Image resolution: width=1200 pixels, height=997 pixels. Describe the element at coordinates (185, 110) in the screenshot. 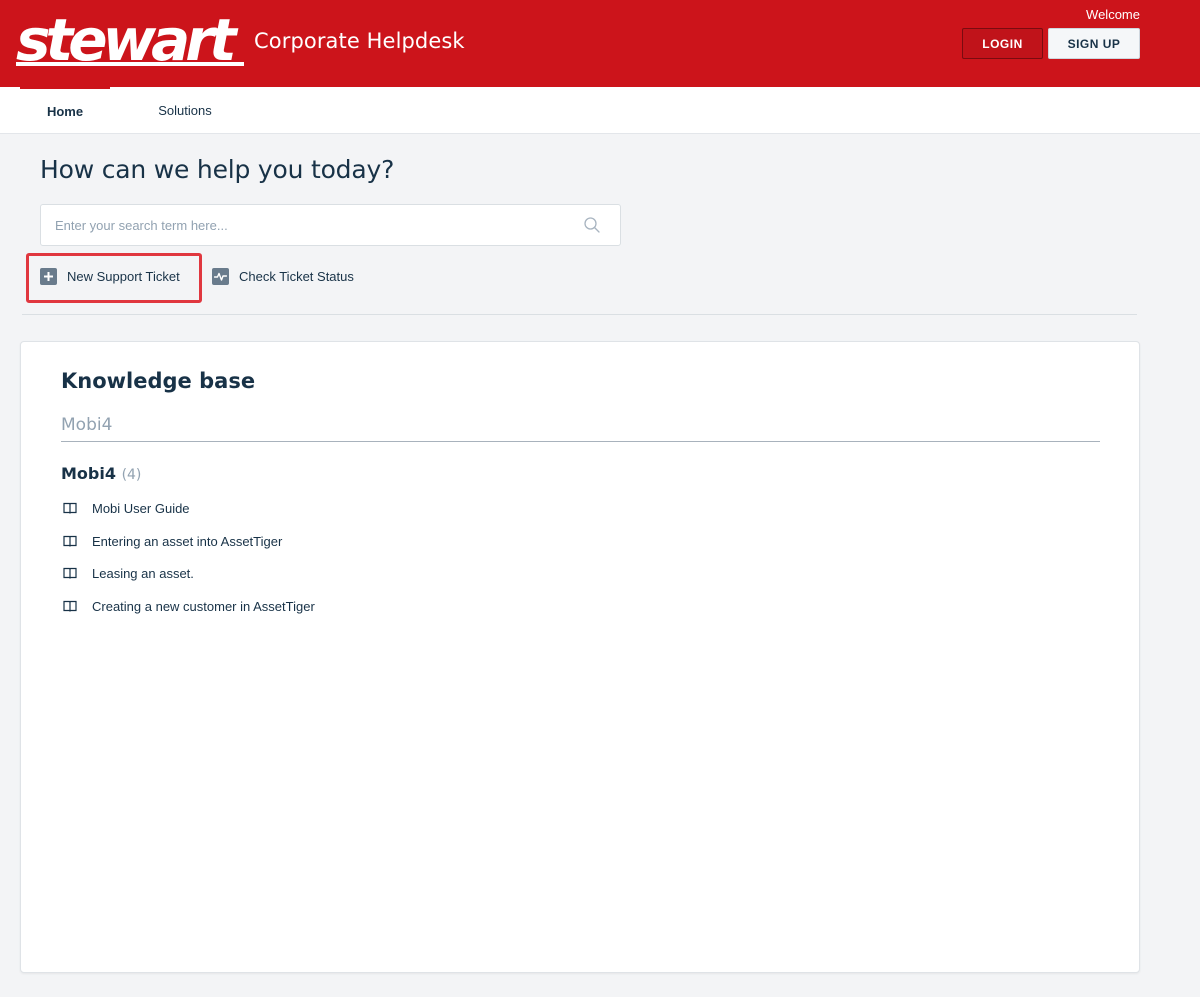

I see `tab-solutions: Solutions` at that location.